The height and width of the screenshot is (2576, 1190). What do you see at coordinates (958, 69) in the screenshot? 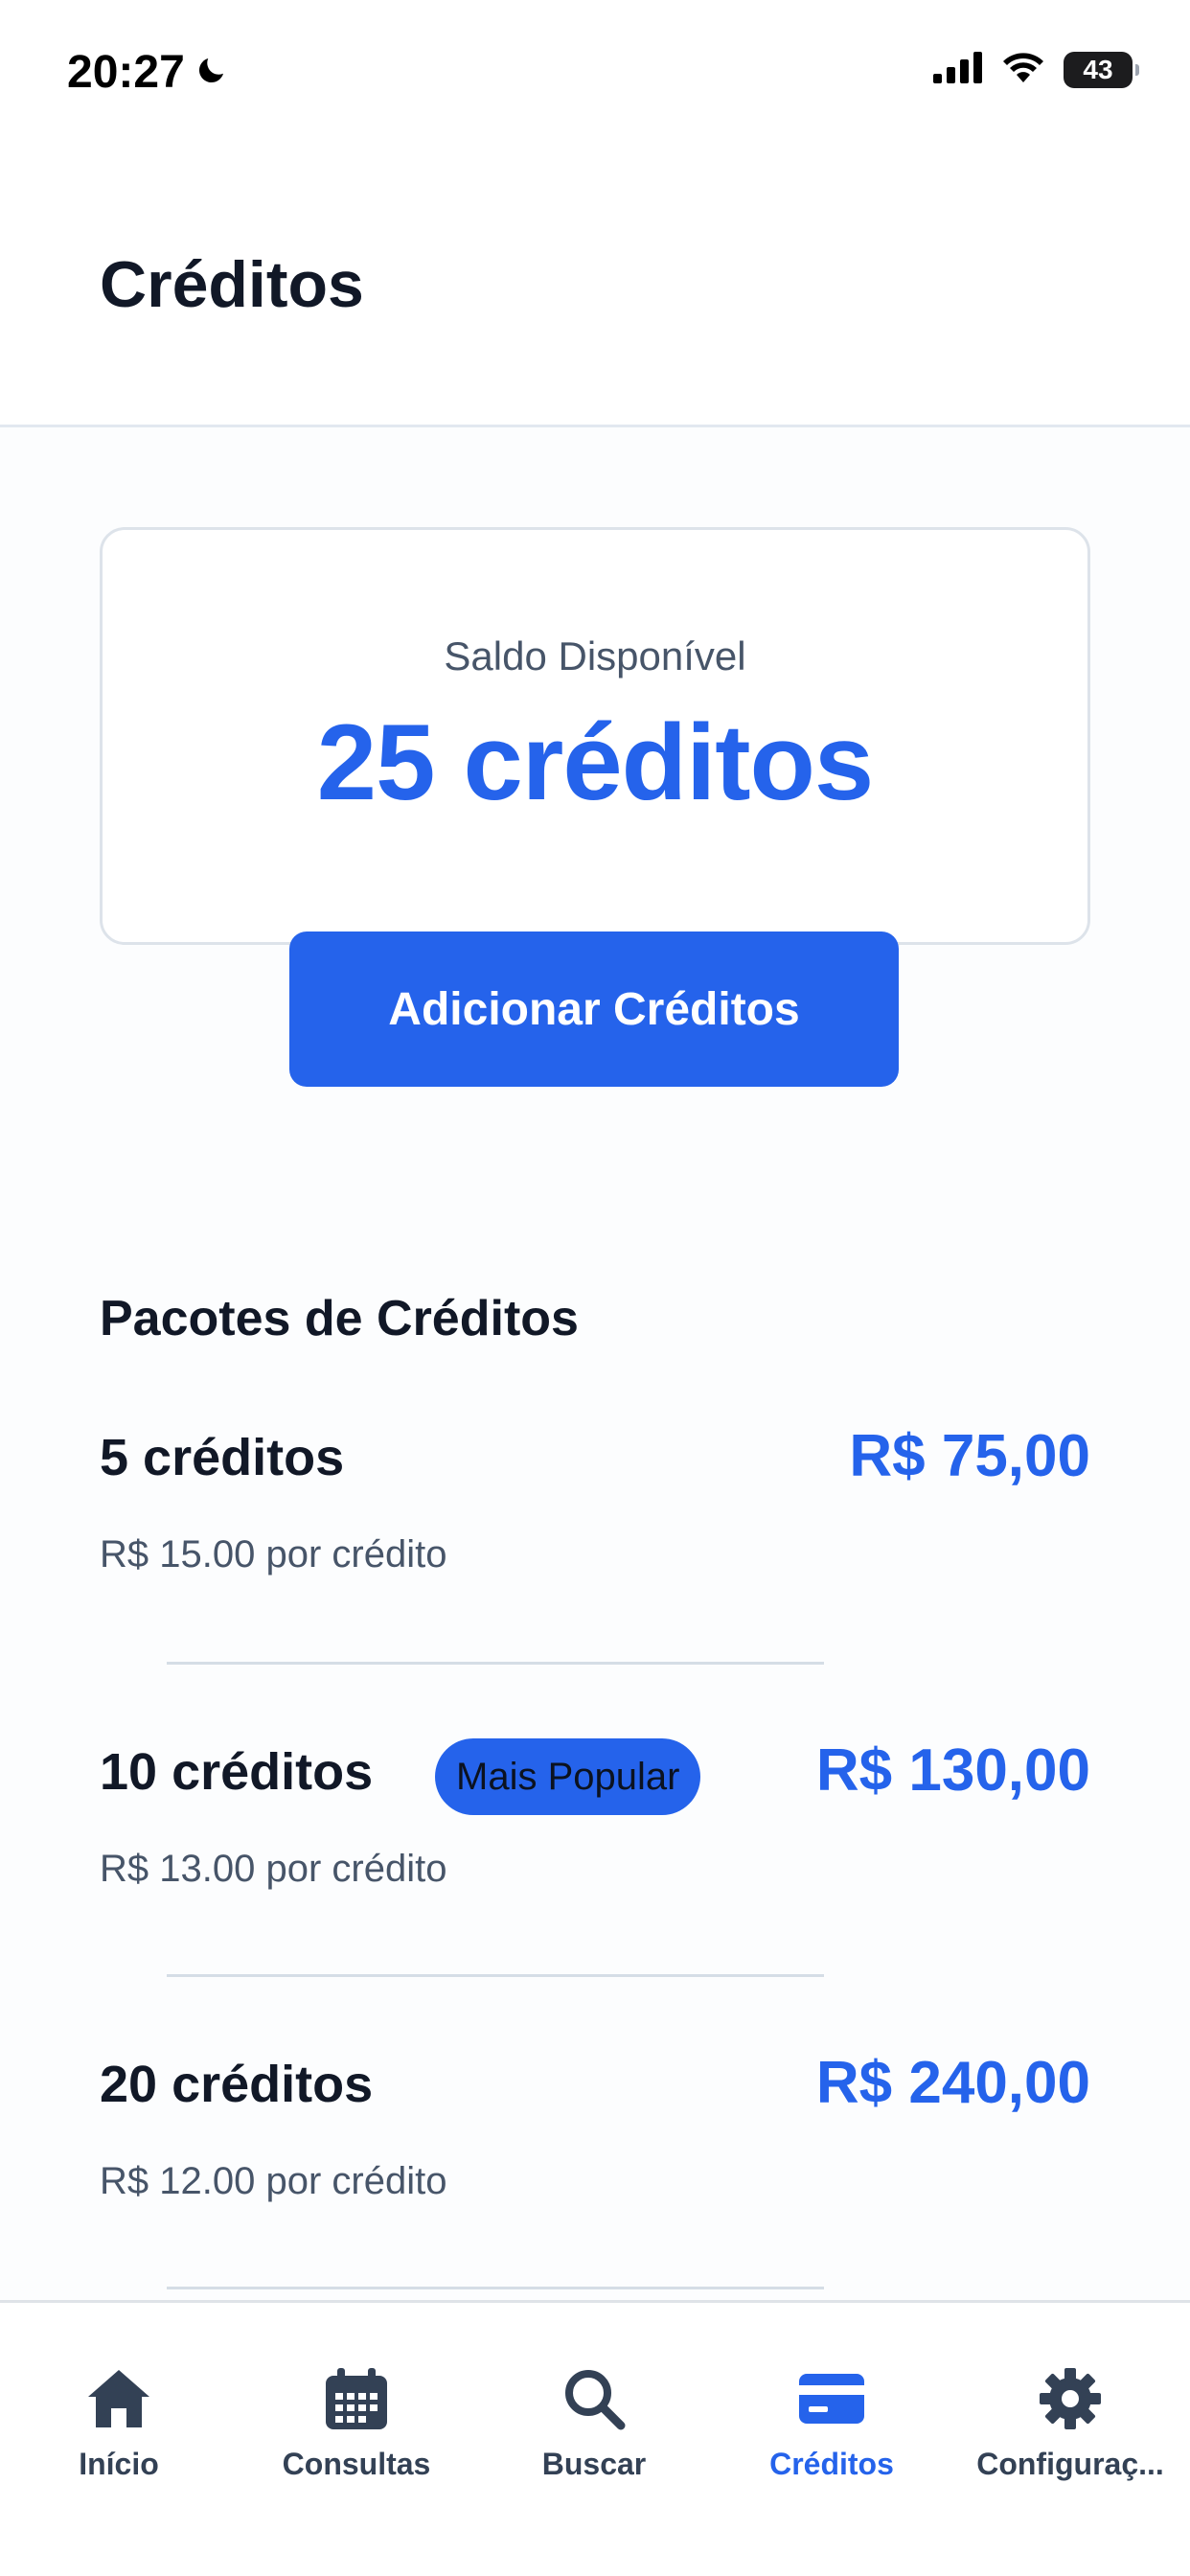
I see `signal-icon` at bounding box center [958, 69].